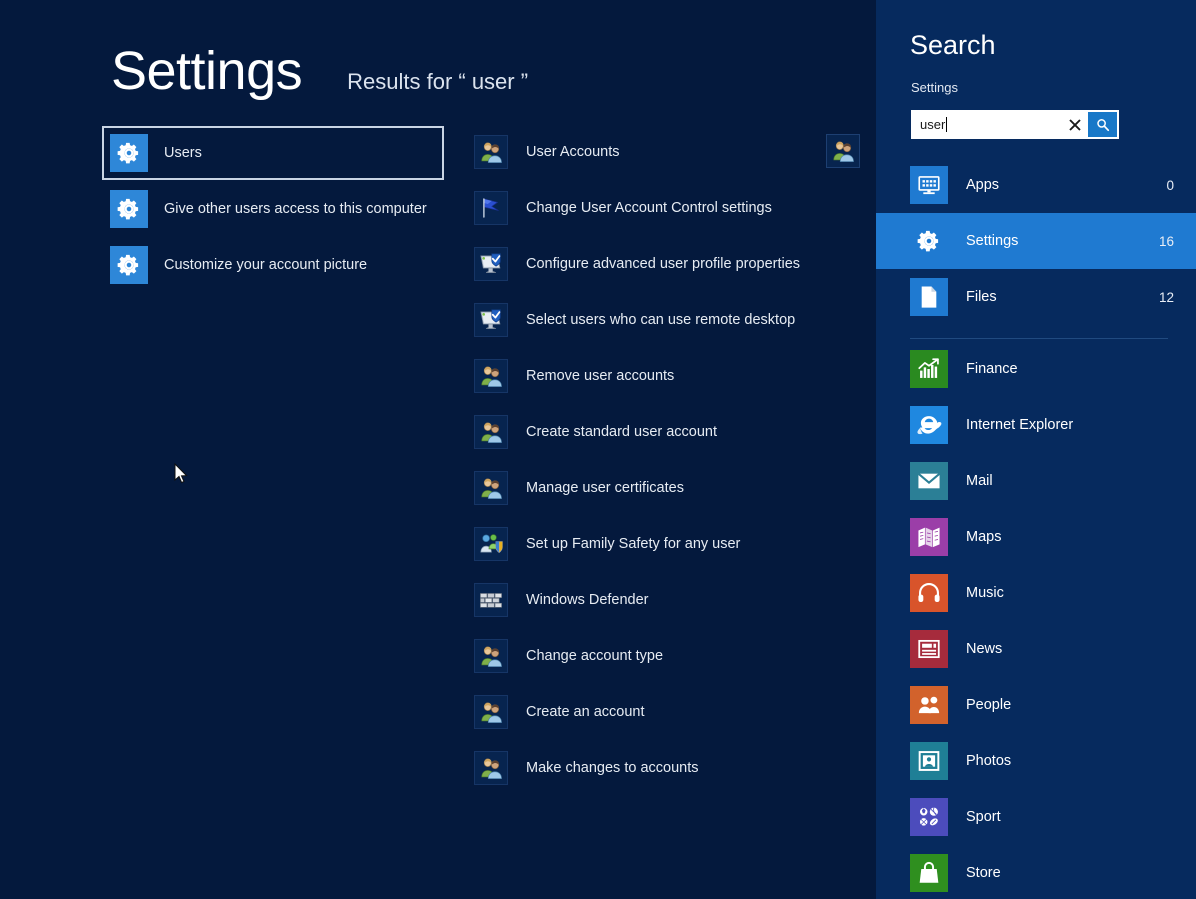 This screenshot has width=1196, height=899. What do you see at coordinates (181, 473) in the screenshot?
I see `mouse-cursor` at bounding box center [181, 473].